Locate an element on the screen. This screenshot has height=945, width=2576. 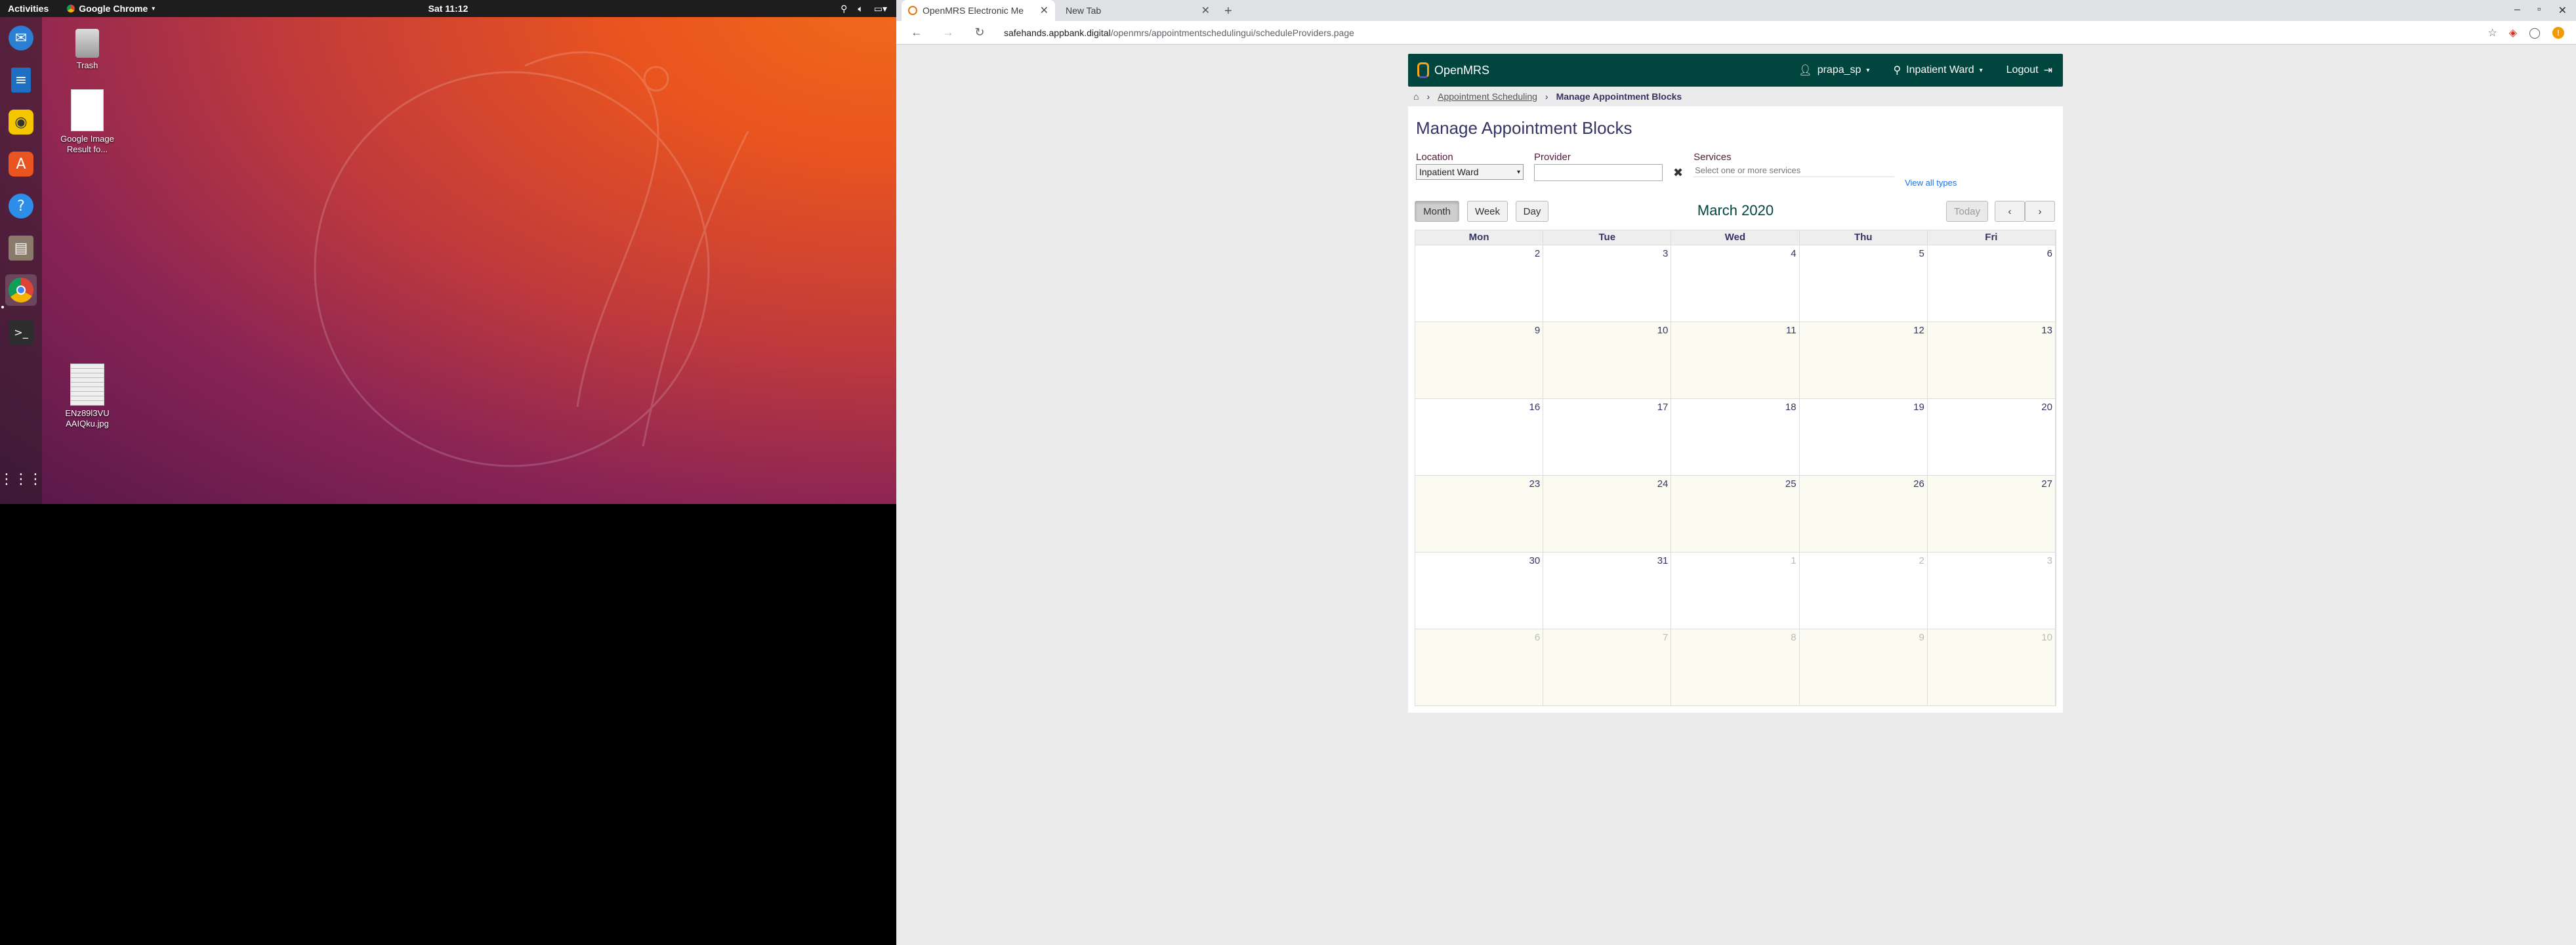
location-menu: ⚲ Inpatient Ward ▾ is located at coordinates (1937, 70).